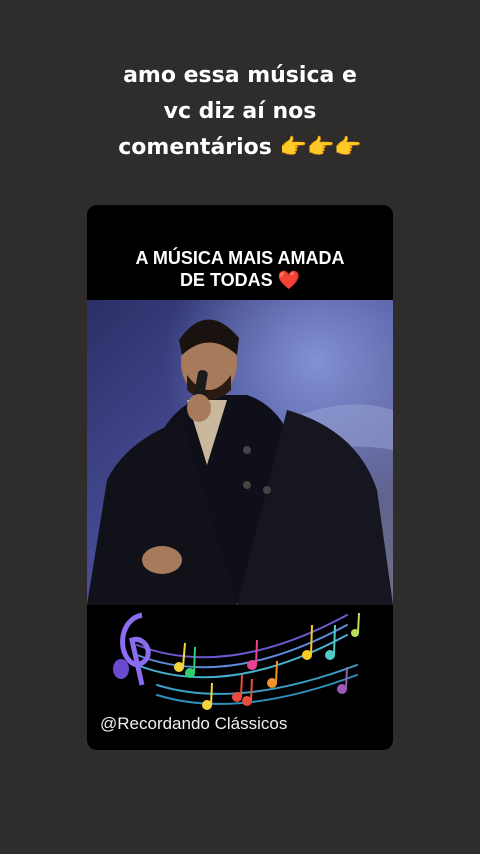 Image resolution: width=480 pixels, height=854 pixels. Describe the element at coordinates (240, 258) in the screenshot. I see `card-title-line-1: A MÚSICA MAIS AMADA` at that location.